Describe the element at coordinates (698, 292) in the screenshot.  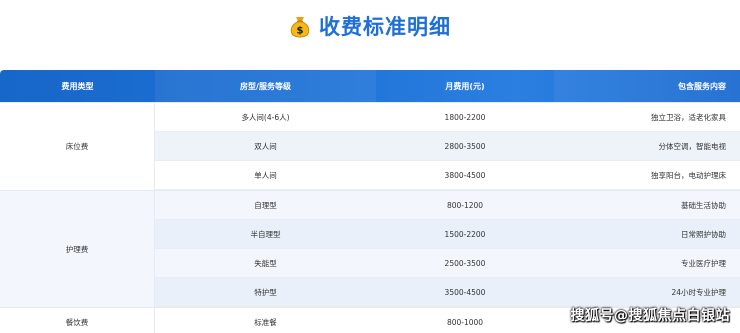
I see `includes-cell: 24小时专业护理` at that location.